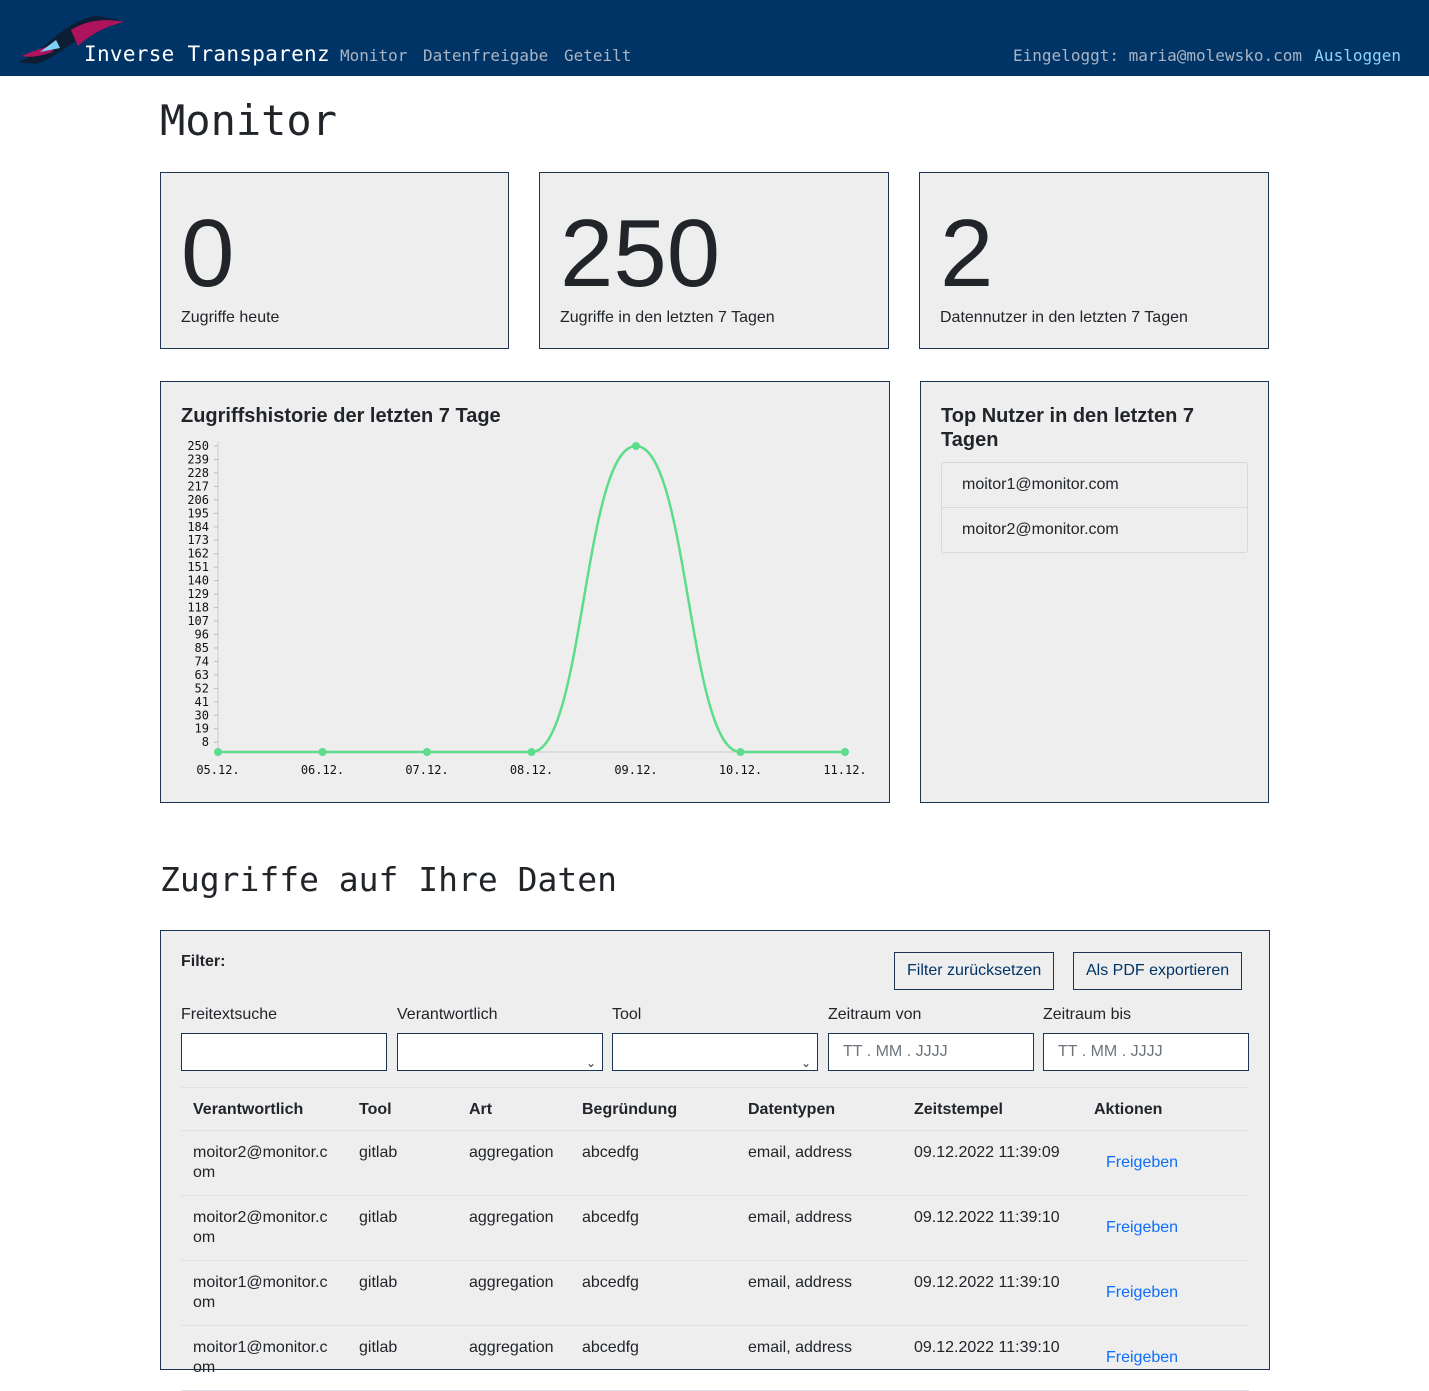 The image size is (1429, 1391). What do you see at coordinates (1094, 485) in the screenshot?
I see `list-item: moitor1@monitor.com` at bounding box center [1094, 485].